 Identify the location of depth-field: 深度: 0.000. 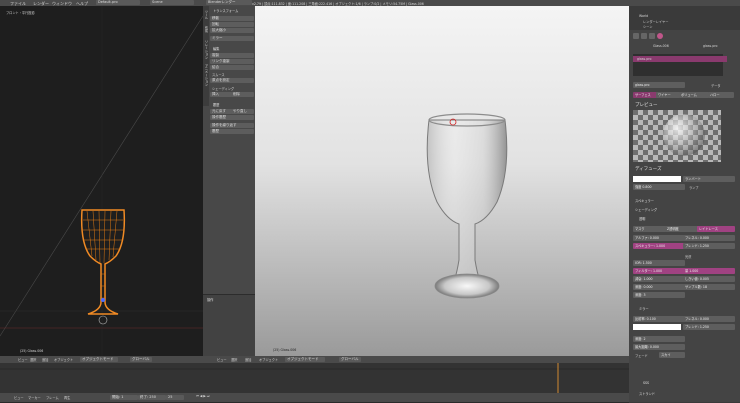
(659, 287).